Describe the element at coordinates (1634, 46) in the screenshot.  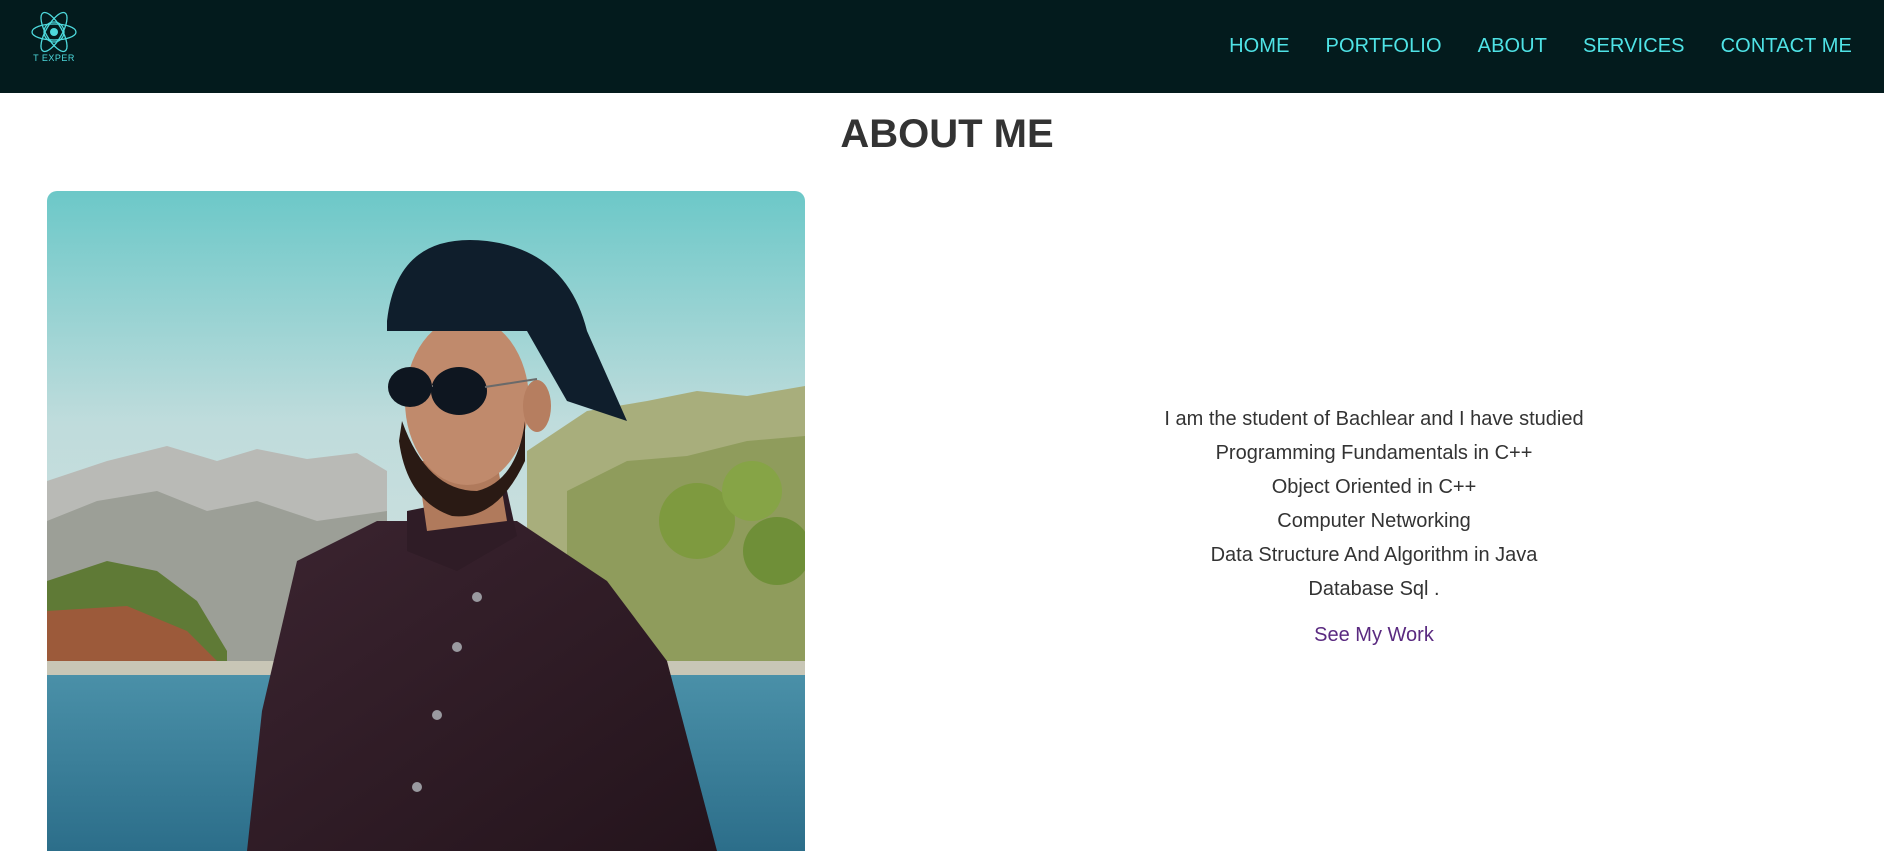
I see `nav-services: SERVICES` at that location.